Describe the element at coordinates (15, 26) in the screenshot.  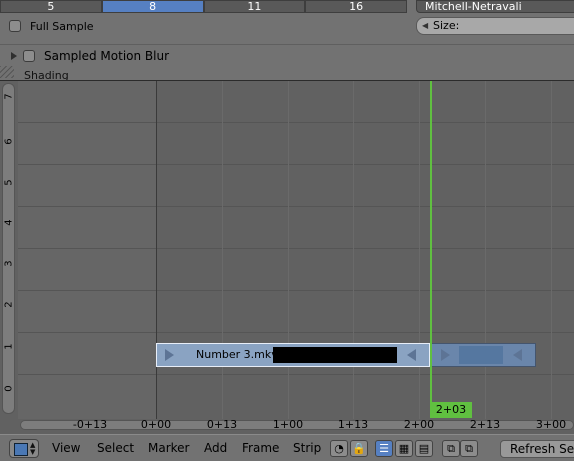
I see `full-sample-checkbox` at that location.